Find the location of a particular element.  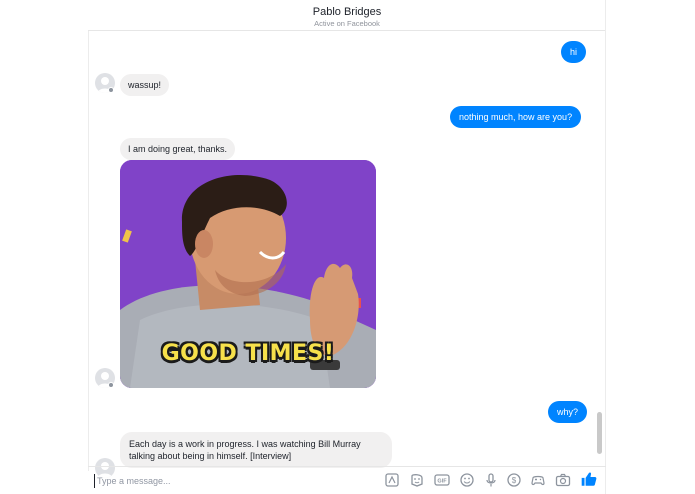

scrollbar-thumb is located at coordinates (599, 433).